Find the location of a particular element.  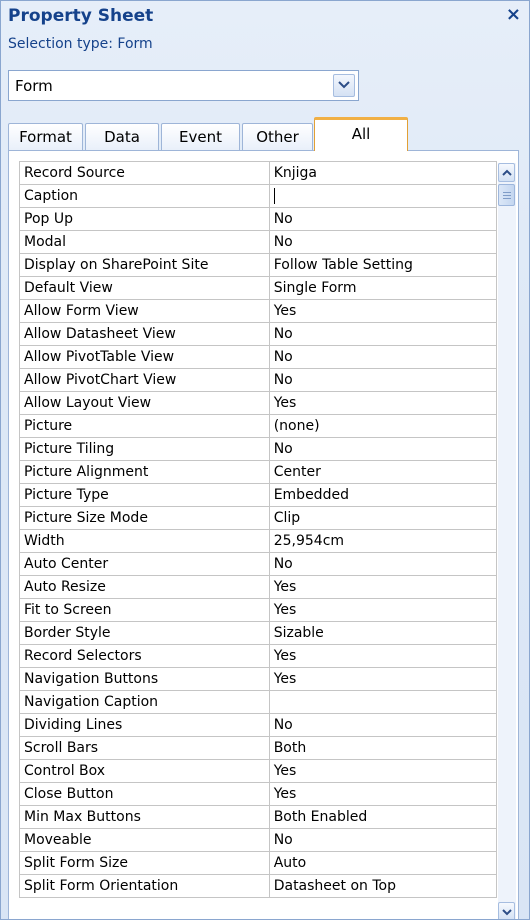

property-value: (none) is located at coordinates (383, 426).